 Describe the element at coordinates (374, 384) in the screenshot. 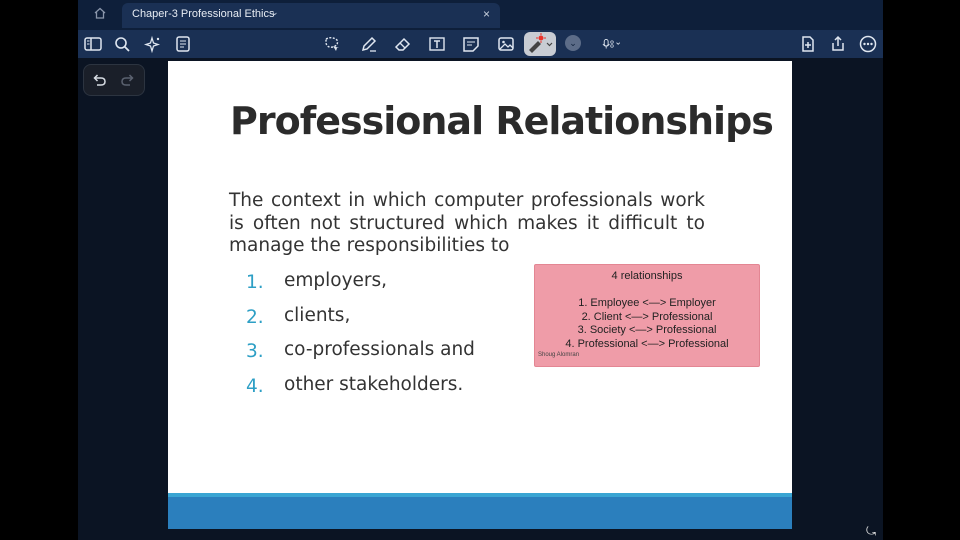

I see `list-text: other stakeholders.` at that location.